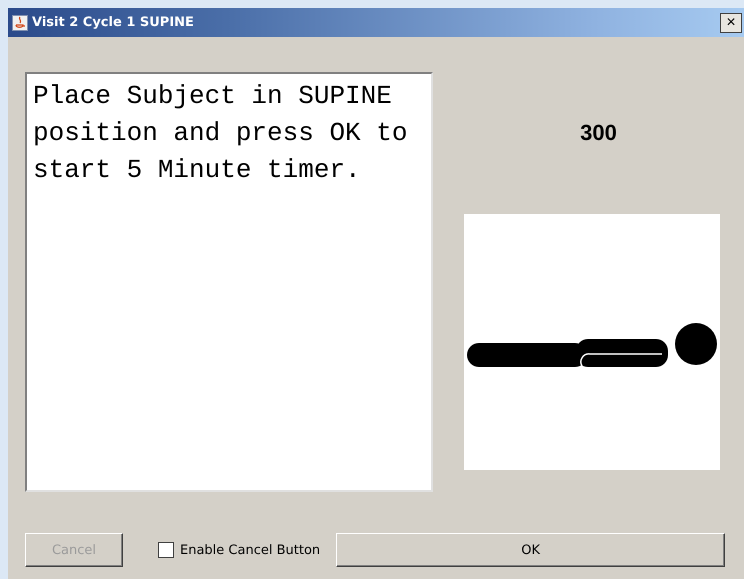 Image resolution: width=744 pixels, height=579 pixels. I want to click on checkbox-label: Enable Cancel Button, so click(250, 550).